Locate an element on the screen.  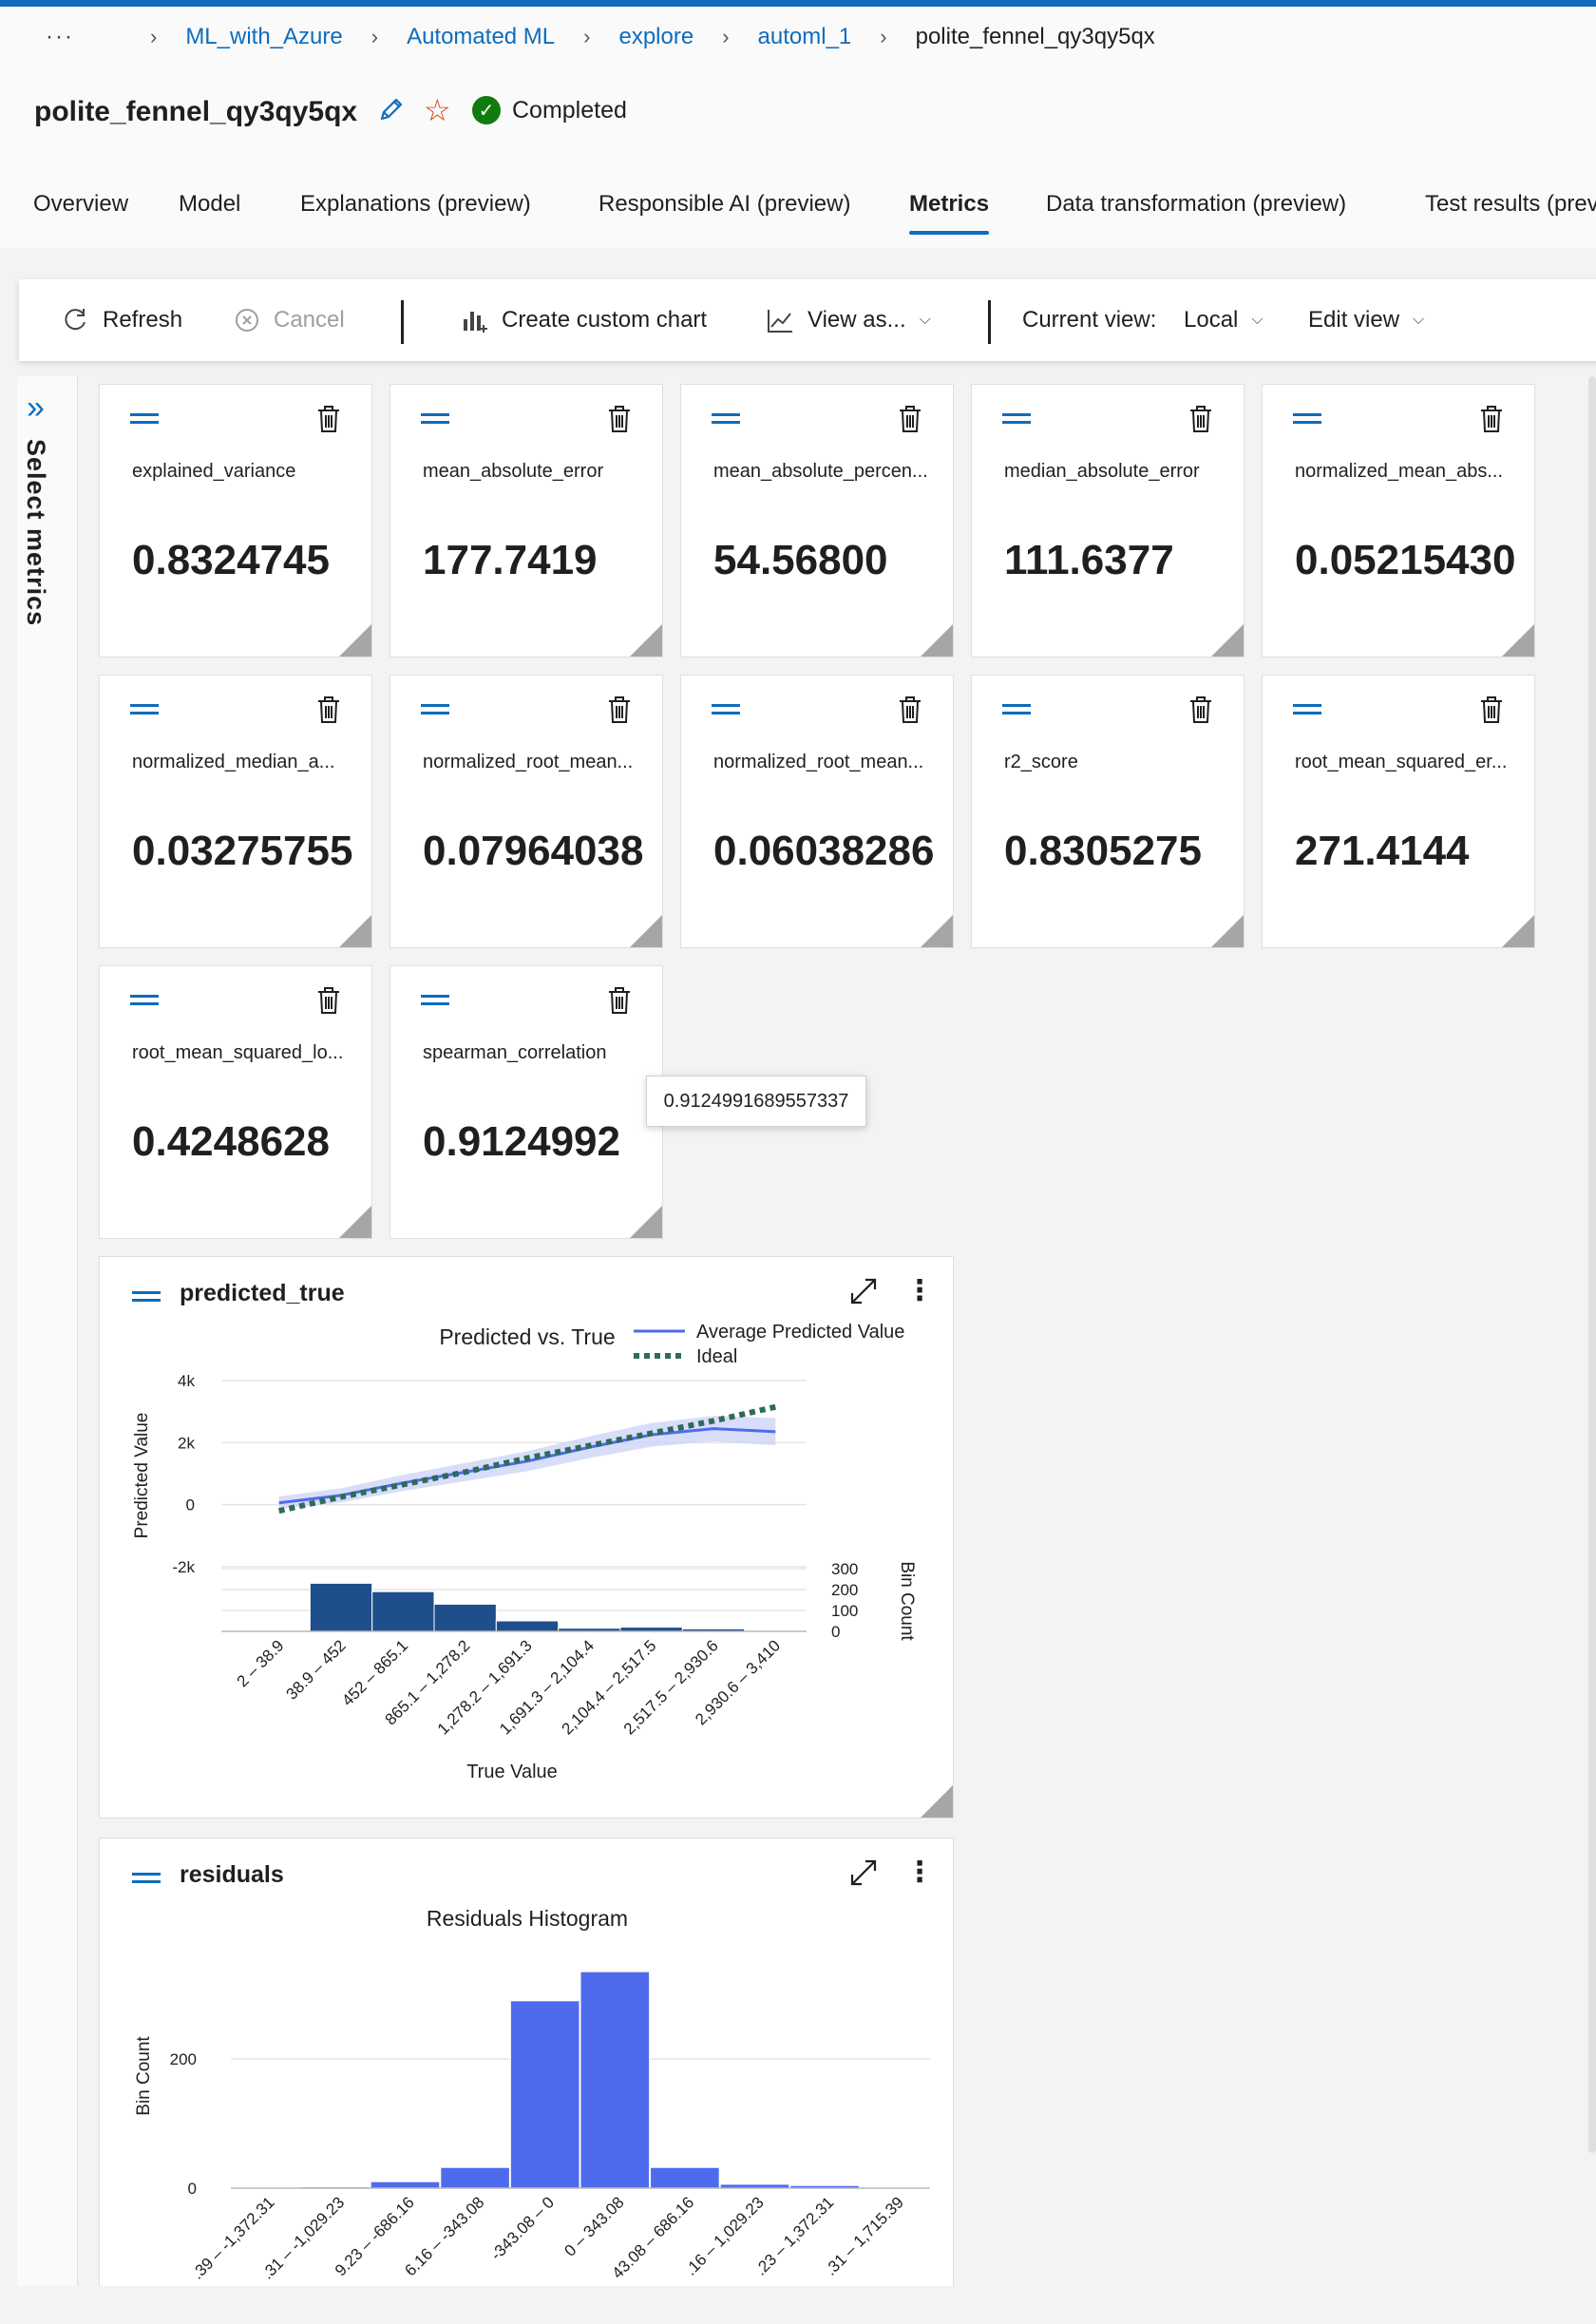
current-view-dropdown: Local ⌵ is located at coordinates (1224, 320).